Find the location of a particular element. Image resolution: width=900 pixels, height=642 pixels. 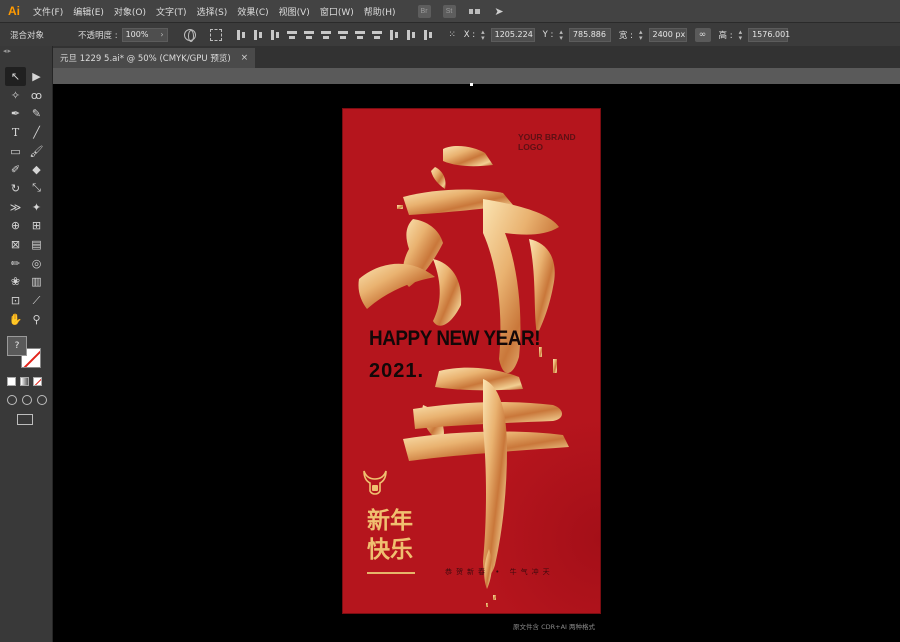

puppet-warp-tool-icon: ✦ is located at coordinates (36, 207).